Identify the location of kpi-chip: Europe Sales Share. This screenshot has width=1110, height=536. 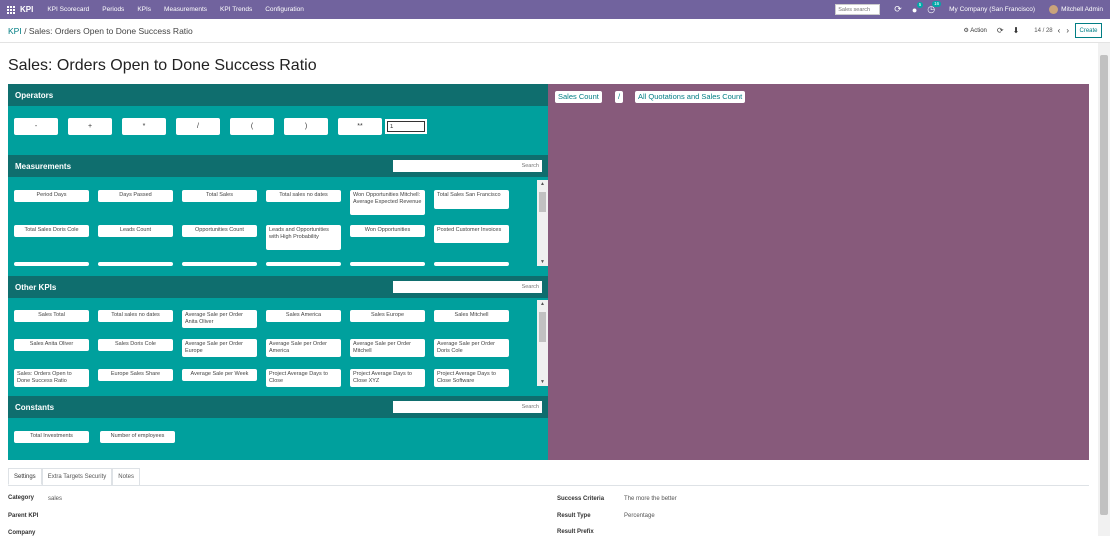
(135, 375).